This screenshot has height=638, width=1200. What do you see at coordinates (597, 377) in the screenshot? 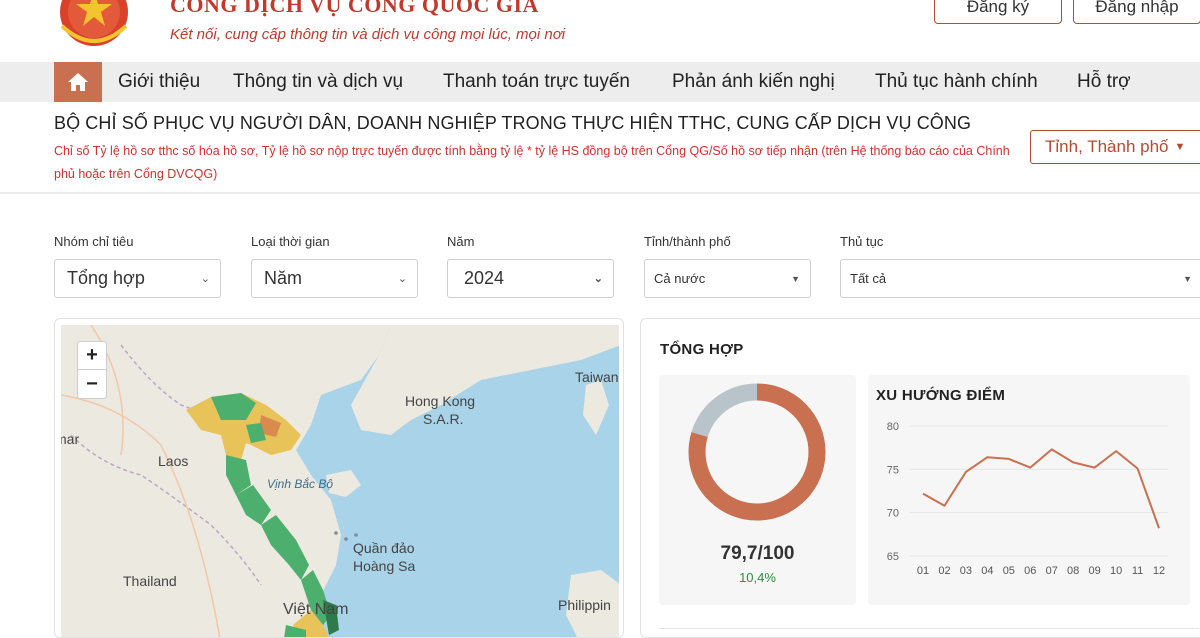
I see `map-label-taiwan: Taiwan` at bounding box center [597, 377].